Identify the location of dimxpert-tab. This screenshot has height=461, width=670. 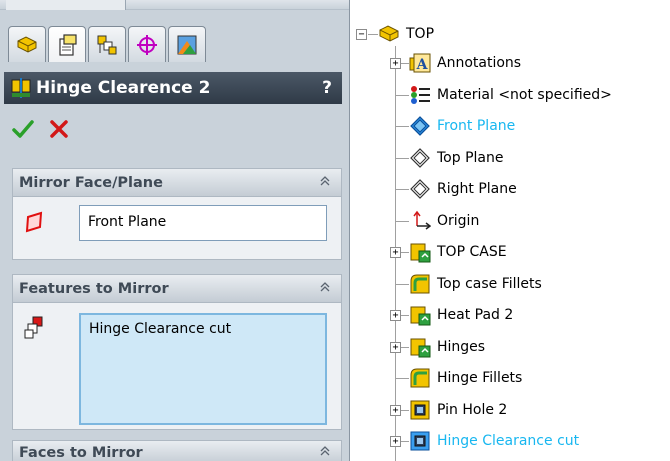
(147, 44).